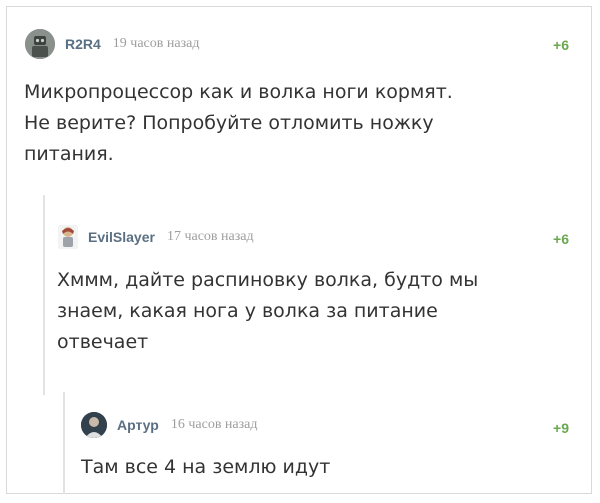 The image size is (600, 503). Describe the element at coordinates (156, 44) in the screenshot. I see `comment-time: 19 часов назад` at that location.